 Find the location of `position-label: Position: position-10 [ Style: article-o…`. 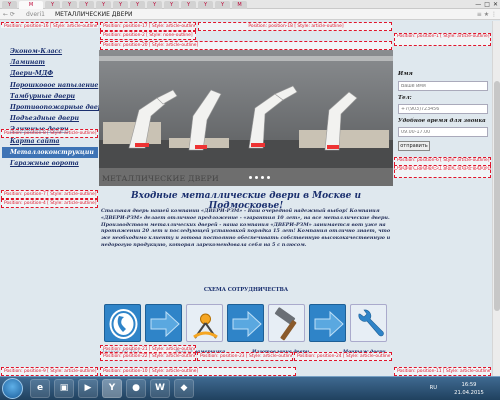

position-label: Position: position-10 [ Style: article-o… is located at coordinates (198, 371).